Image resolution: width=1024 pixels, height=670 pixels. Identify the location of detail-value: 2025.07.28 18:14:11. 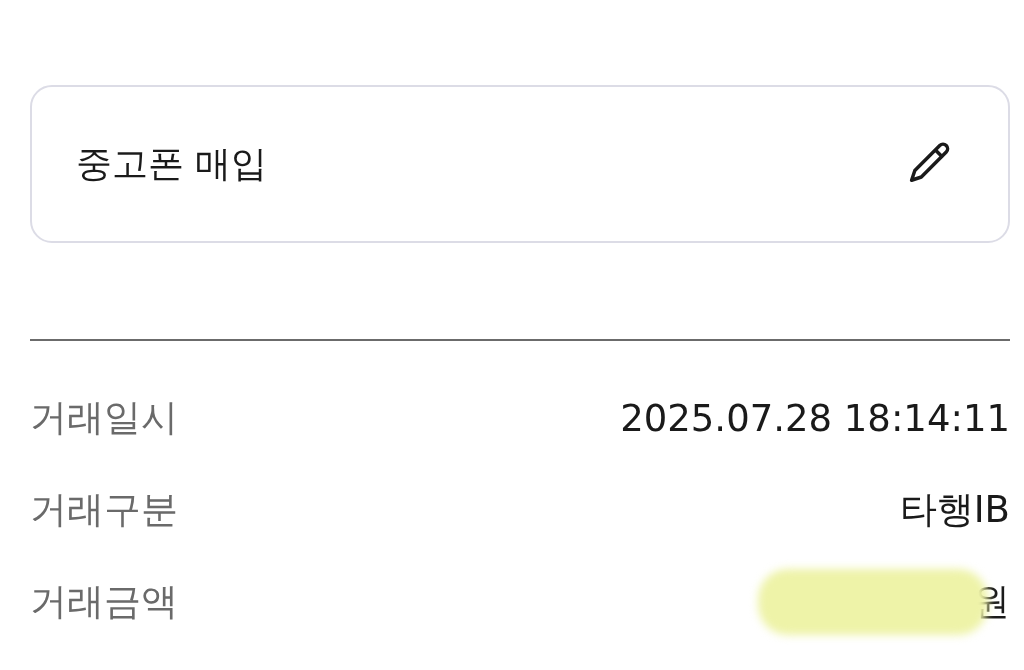
(815, 418).